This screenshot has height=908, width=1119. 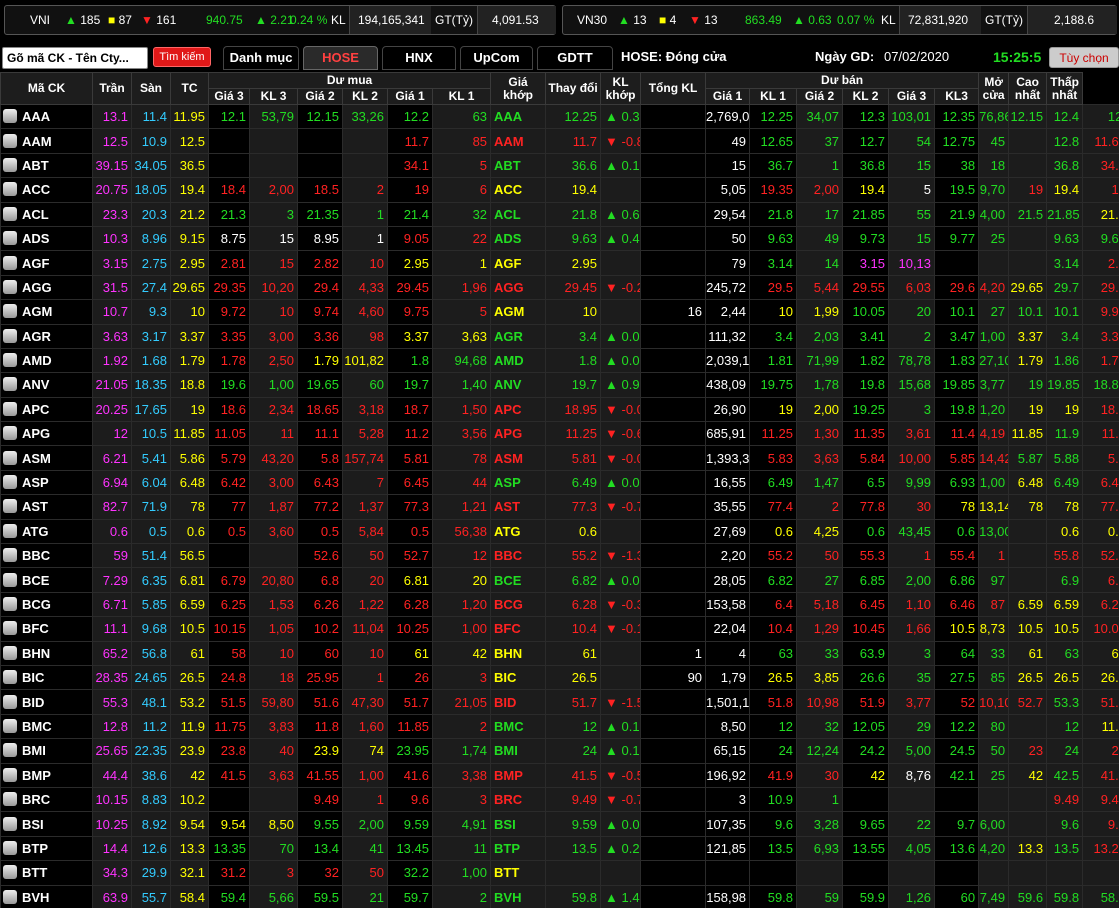 I want to click on header-floor: Sàn, so click(x=151, y=88).